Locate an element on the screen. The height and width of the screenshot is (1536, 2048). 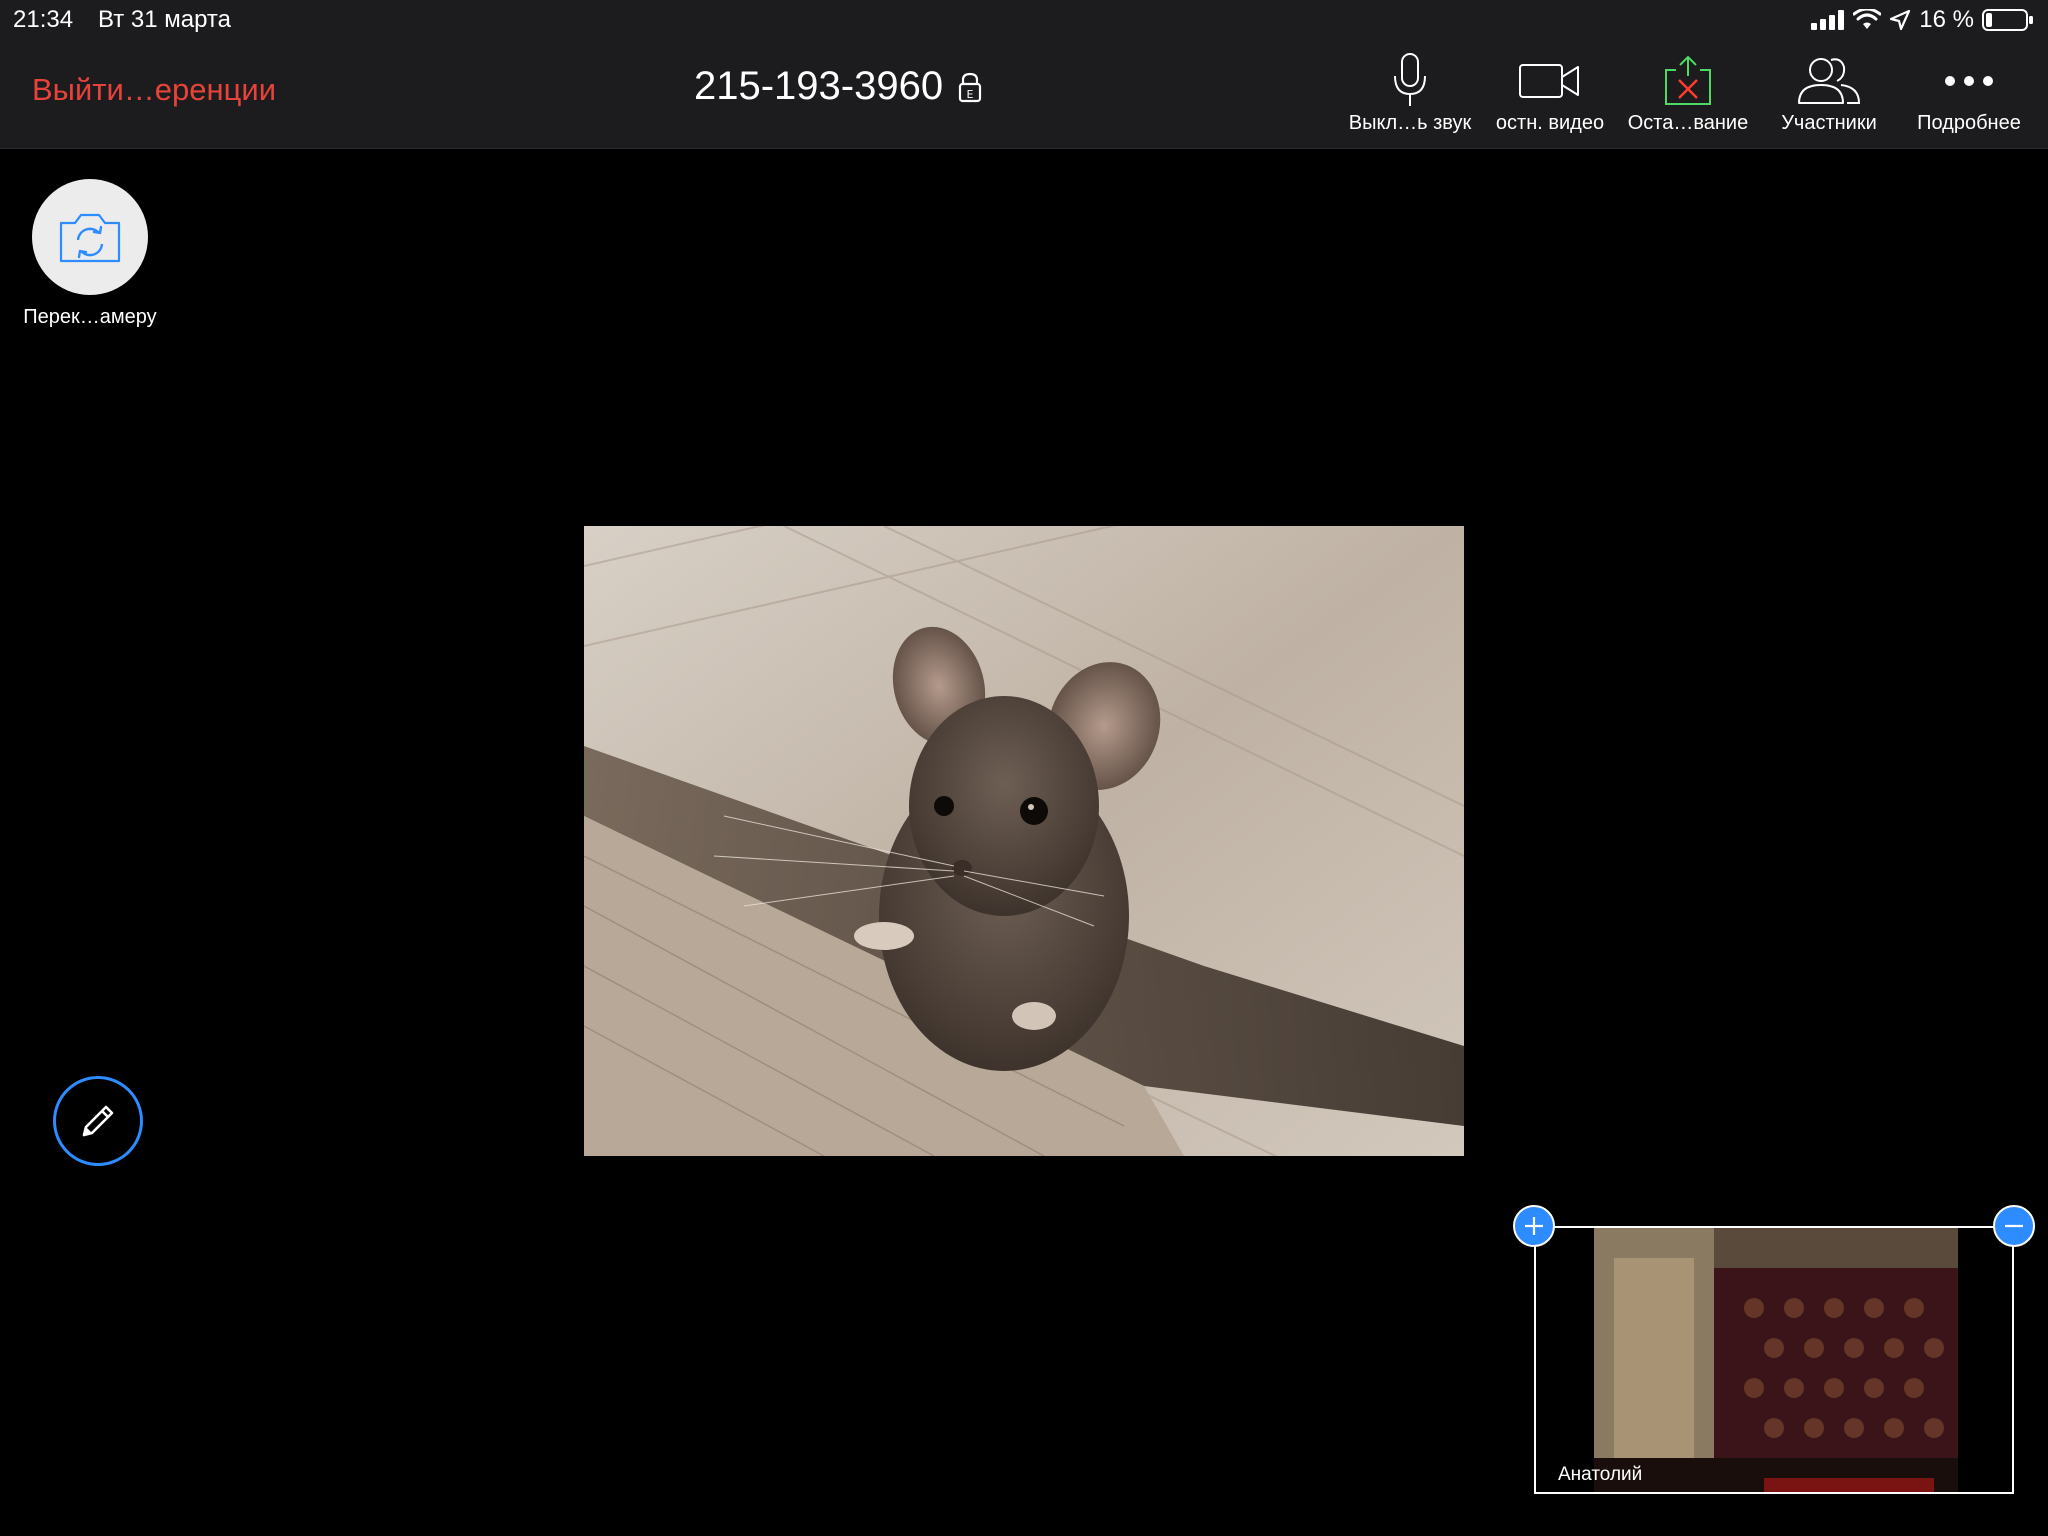
mute-button: Выкл…ь звук is located at coordinates (1410, 96).